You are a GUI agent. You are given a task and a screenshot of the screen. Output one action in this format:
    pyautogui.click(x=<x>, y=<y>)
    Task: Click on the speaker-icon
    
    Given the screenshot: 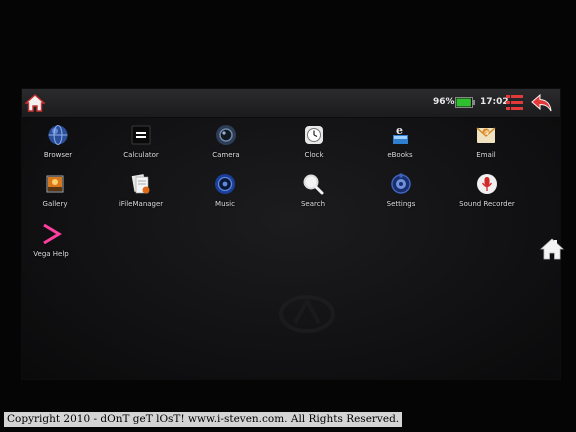 What is the action you would take?
    pyautogui.click(x=225, y=184)
    